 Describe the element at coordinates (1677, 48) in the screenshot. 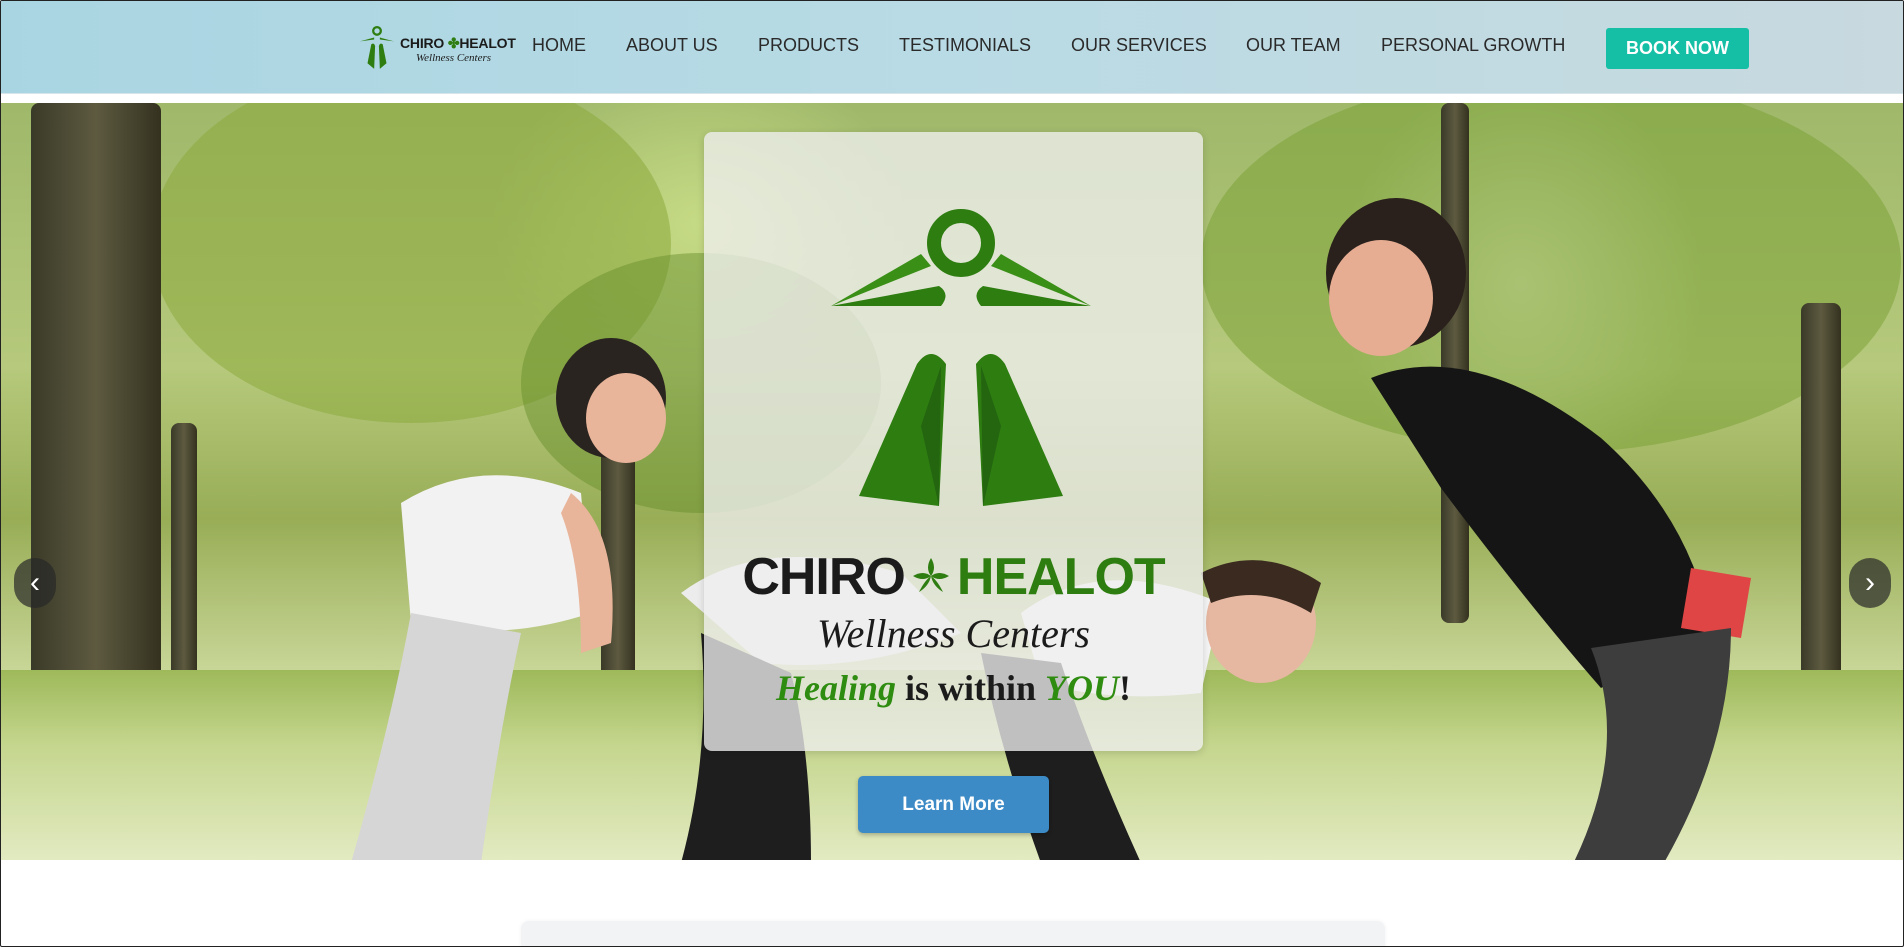

I see `book-now-button: BOOK NOW` at that location.